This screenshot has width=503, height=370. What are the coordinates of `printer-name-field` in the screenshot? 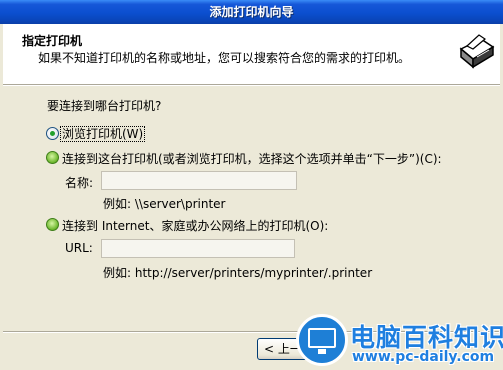 It's located at (199, 180).